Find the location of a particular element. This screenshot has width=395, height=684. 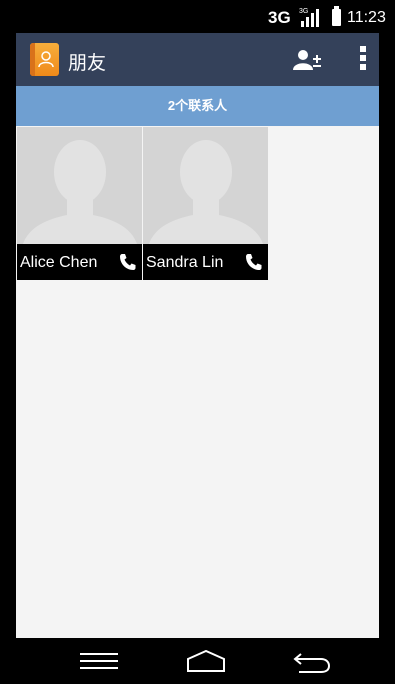

contact-name-bar: Sandra Lin is located at coordinates (205, 262).